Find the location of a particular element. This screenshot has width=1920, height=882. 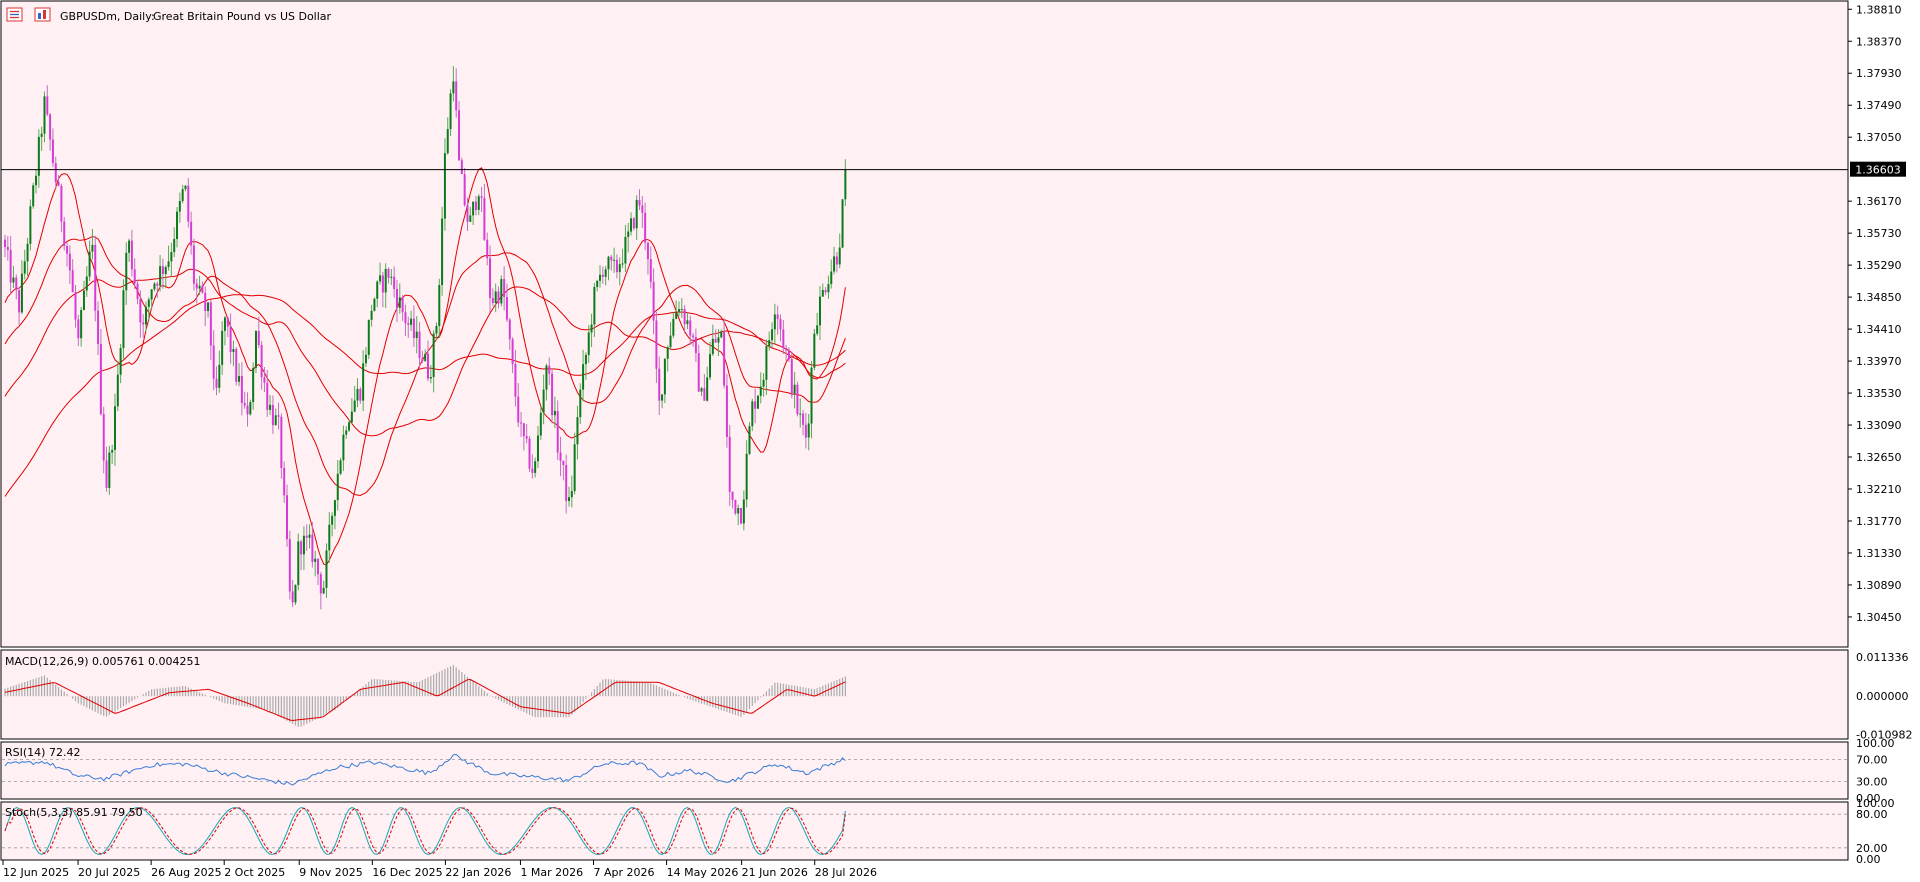

time-tick-label: 9 Nov 2025 is located at coordinates (330, 872).